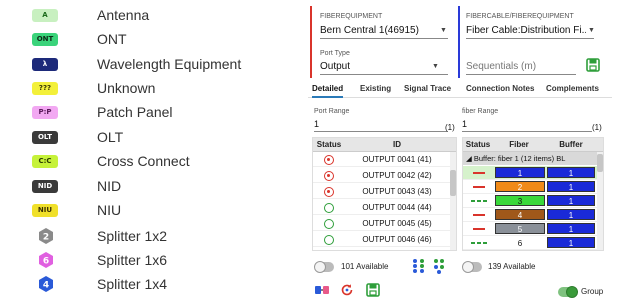 The height and width of the screenshot is (299, 621). What do you see at coordinates (381, 176) in the screenshot?
I see `table-row: OUTPUT 0042 (42)` at bounding box center [381, 176].